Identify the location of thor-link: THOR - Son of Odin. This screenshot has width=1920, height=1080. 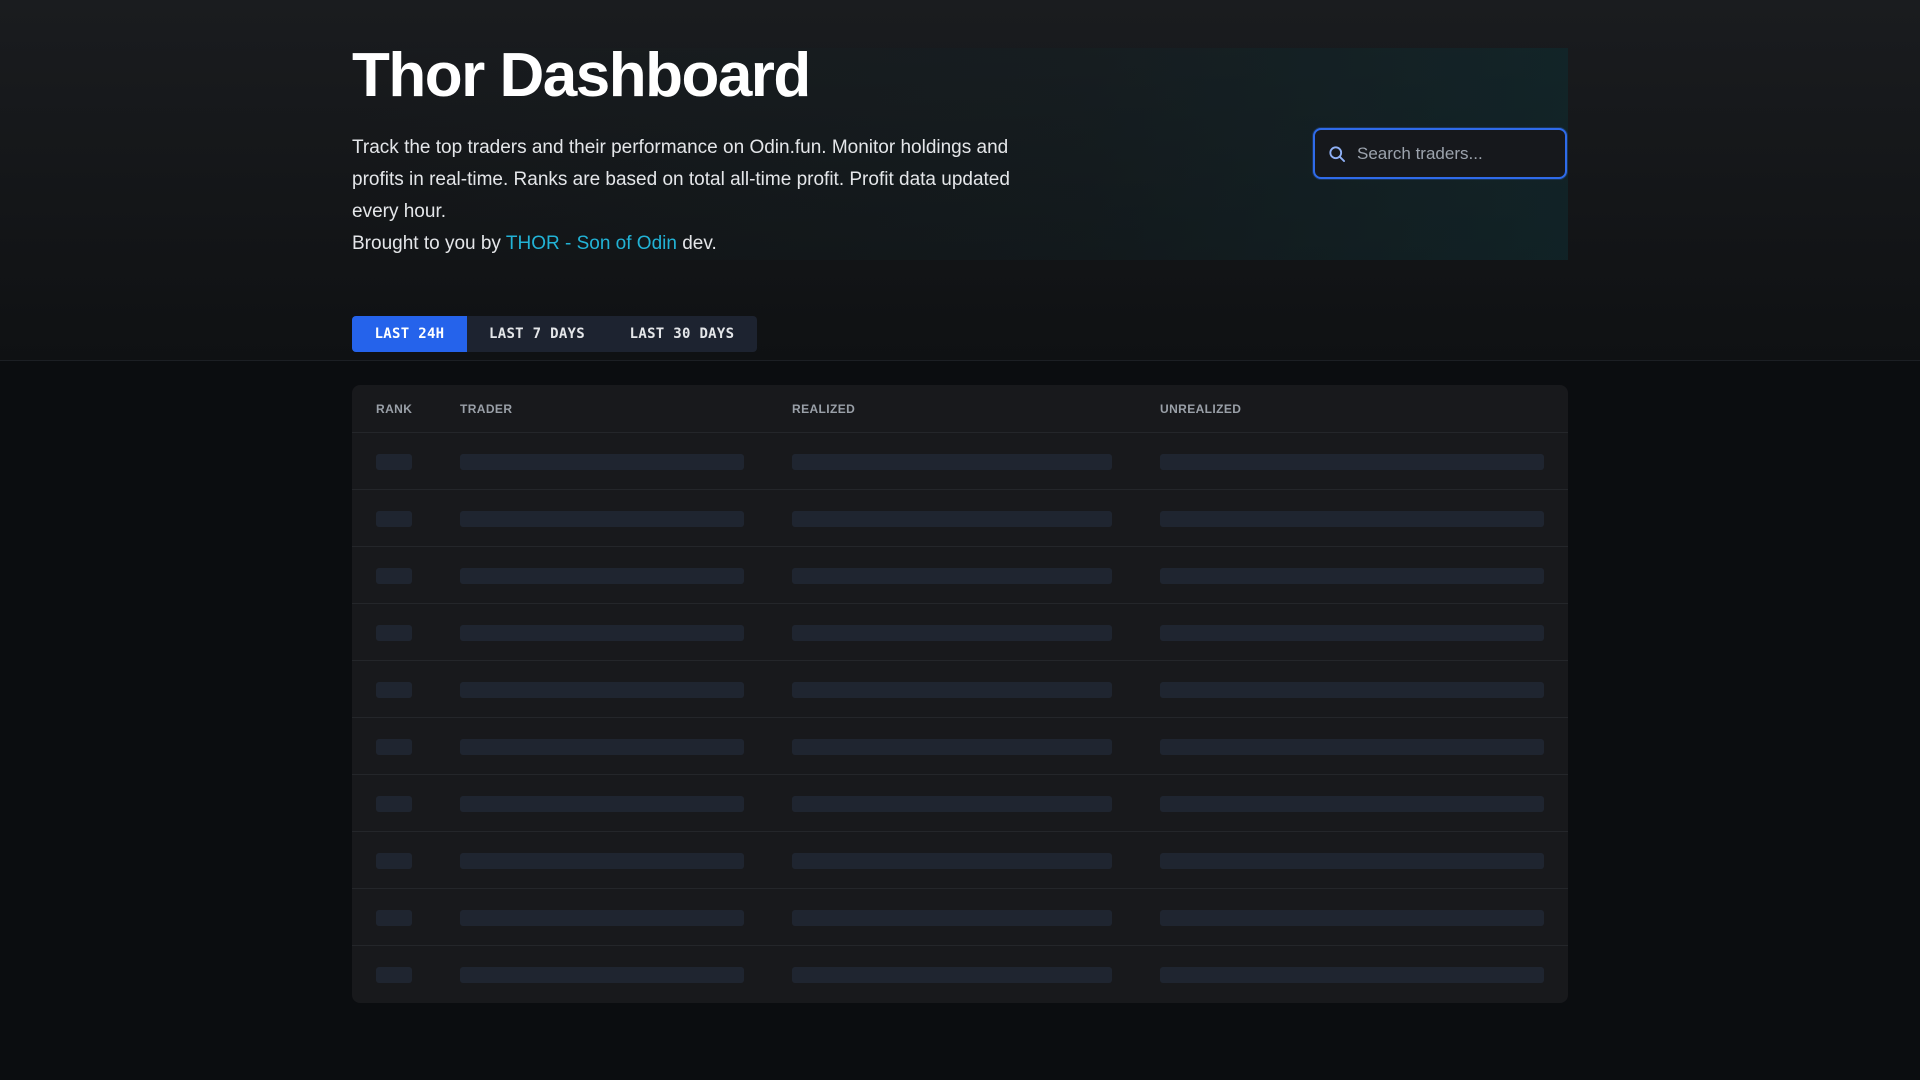
(591, 243).